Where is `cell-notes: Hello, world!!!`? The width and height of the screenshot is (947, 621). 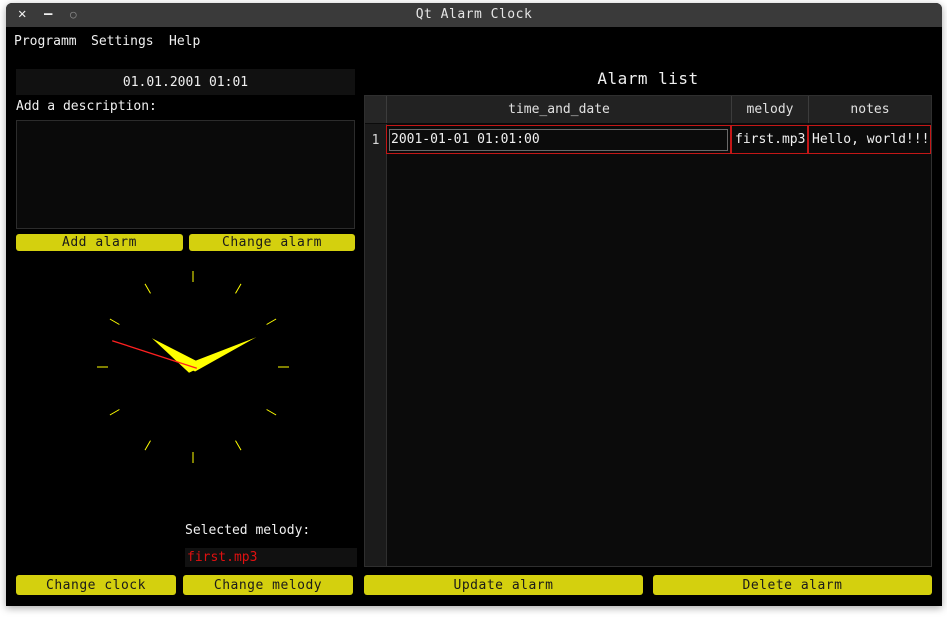
cell-notes: Hello, world!!! is located at coordinates (869, 139).